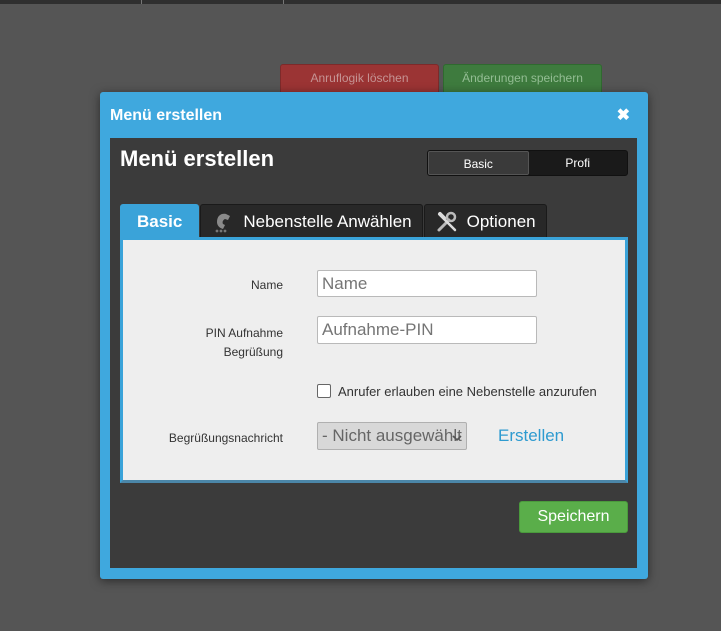  I want to click on dial-icon, so click(223, 222).